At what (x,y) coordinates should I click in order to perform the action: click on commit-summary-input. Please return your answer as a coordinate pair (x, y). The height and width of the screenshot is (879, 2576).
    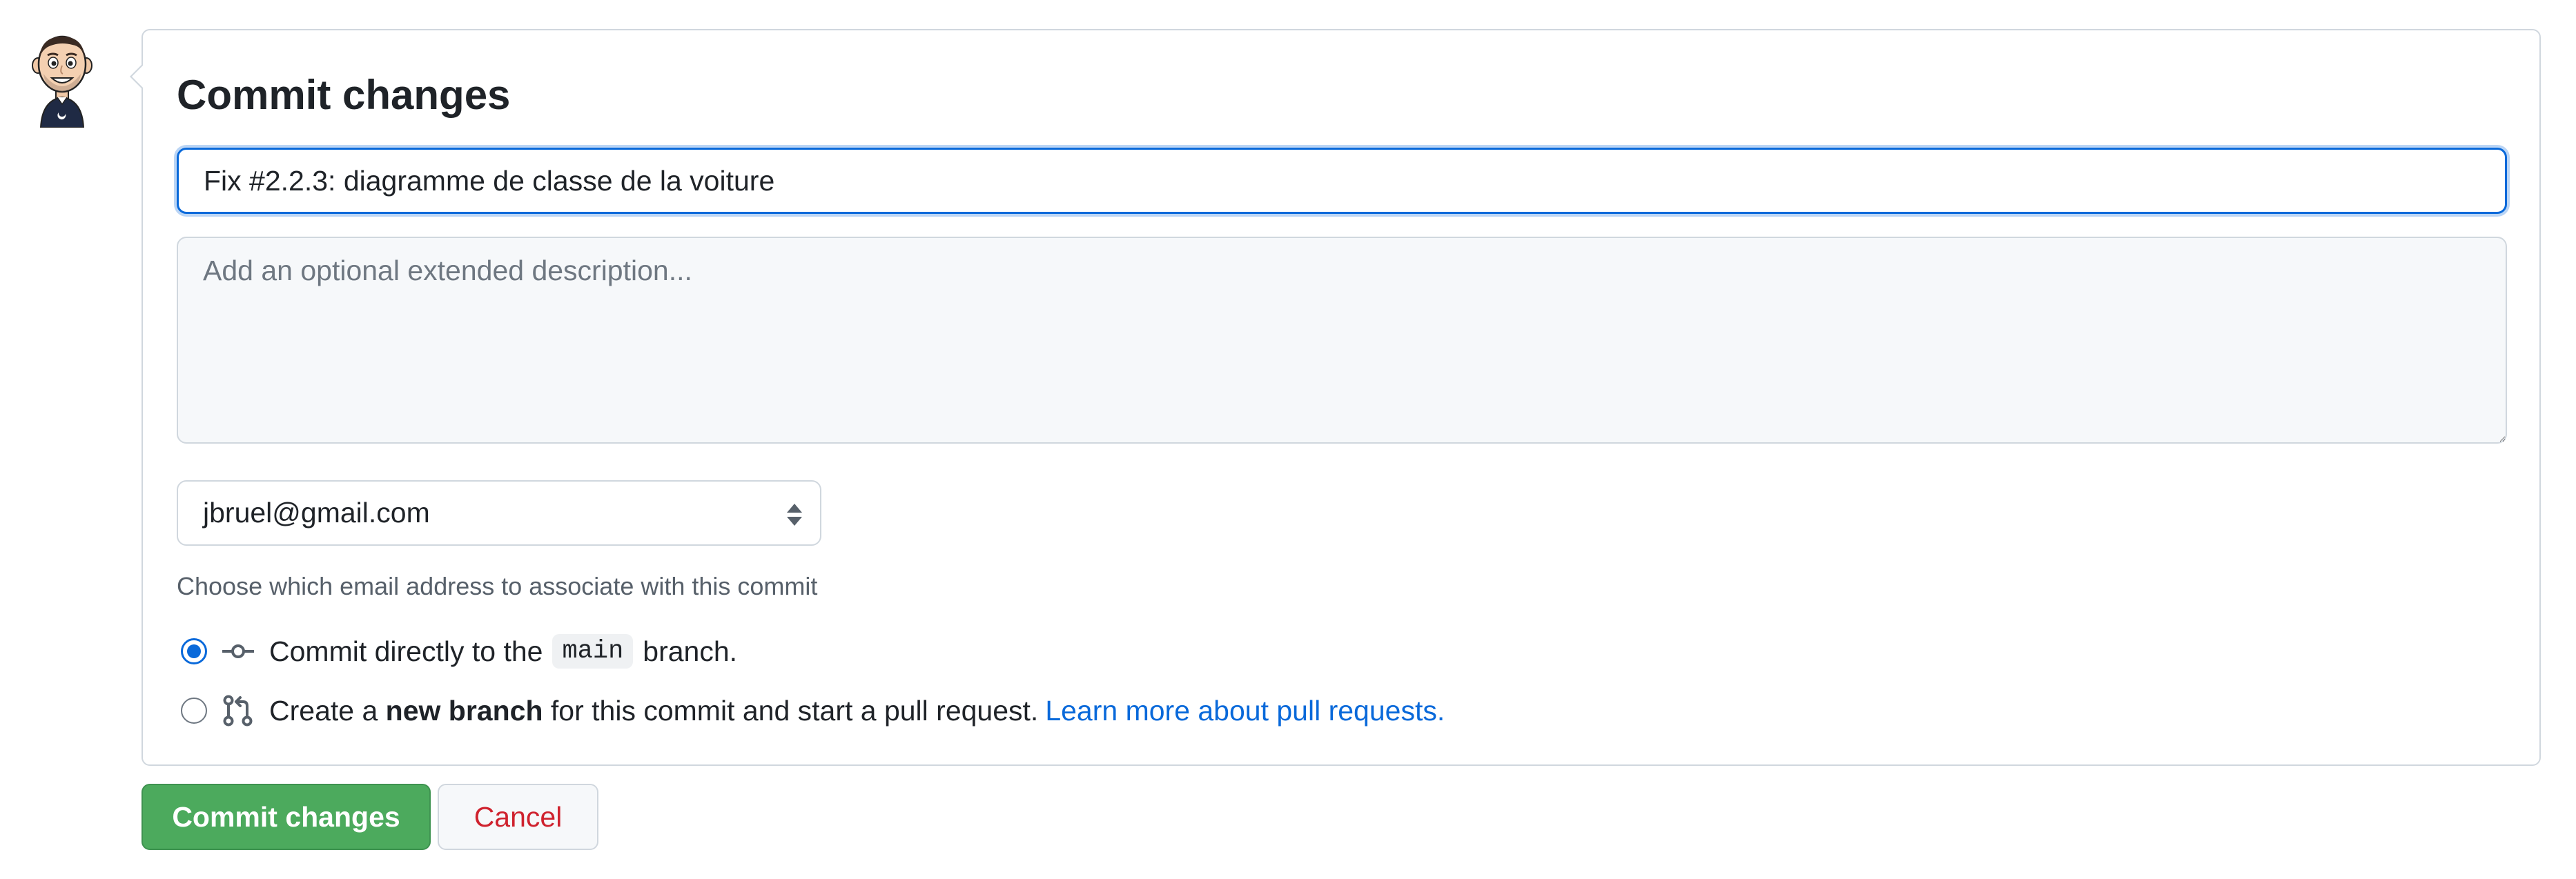
    Looking at the image, I should click on (1342, 181).